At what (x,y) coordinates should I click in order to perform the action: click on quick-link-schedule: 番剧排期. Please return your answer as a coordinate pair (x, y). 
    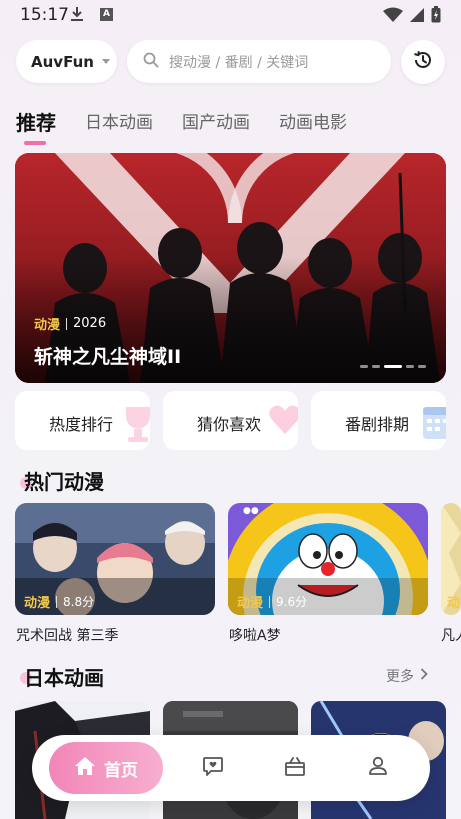
    Looking at the image, I should click on (378, 420).